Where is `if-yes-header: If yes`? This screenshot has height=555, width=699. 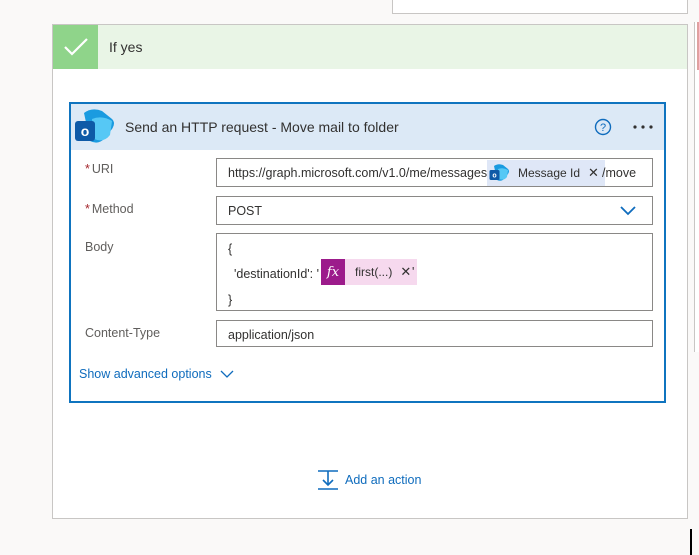 if-yes-header: If yes is located at coordinates (370, 47).